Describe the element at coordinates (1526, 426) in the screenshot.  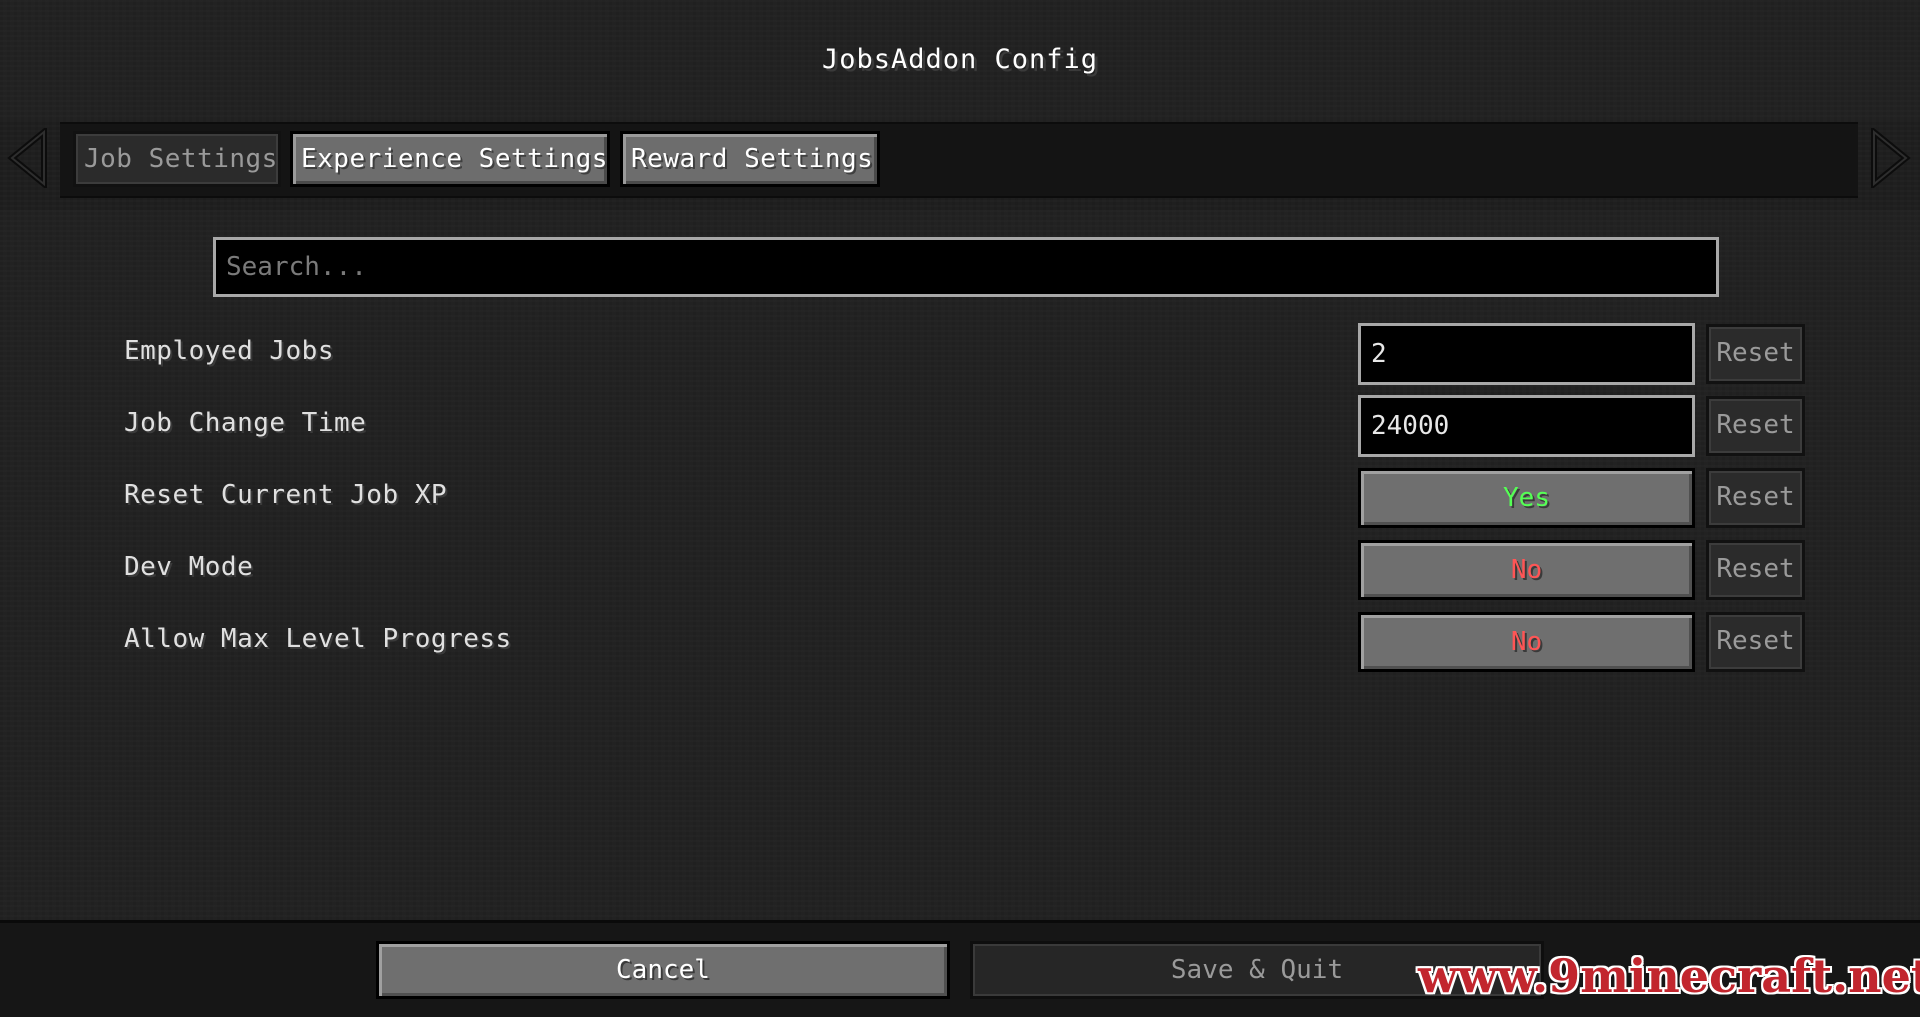
I see `job-change-time-field` at that location.